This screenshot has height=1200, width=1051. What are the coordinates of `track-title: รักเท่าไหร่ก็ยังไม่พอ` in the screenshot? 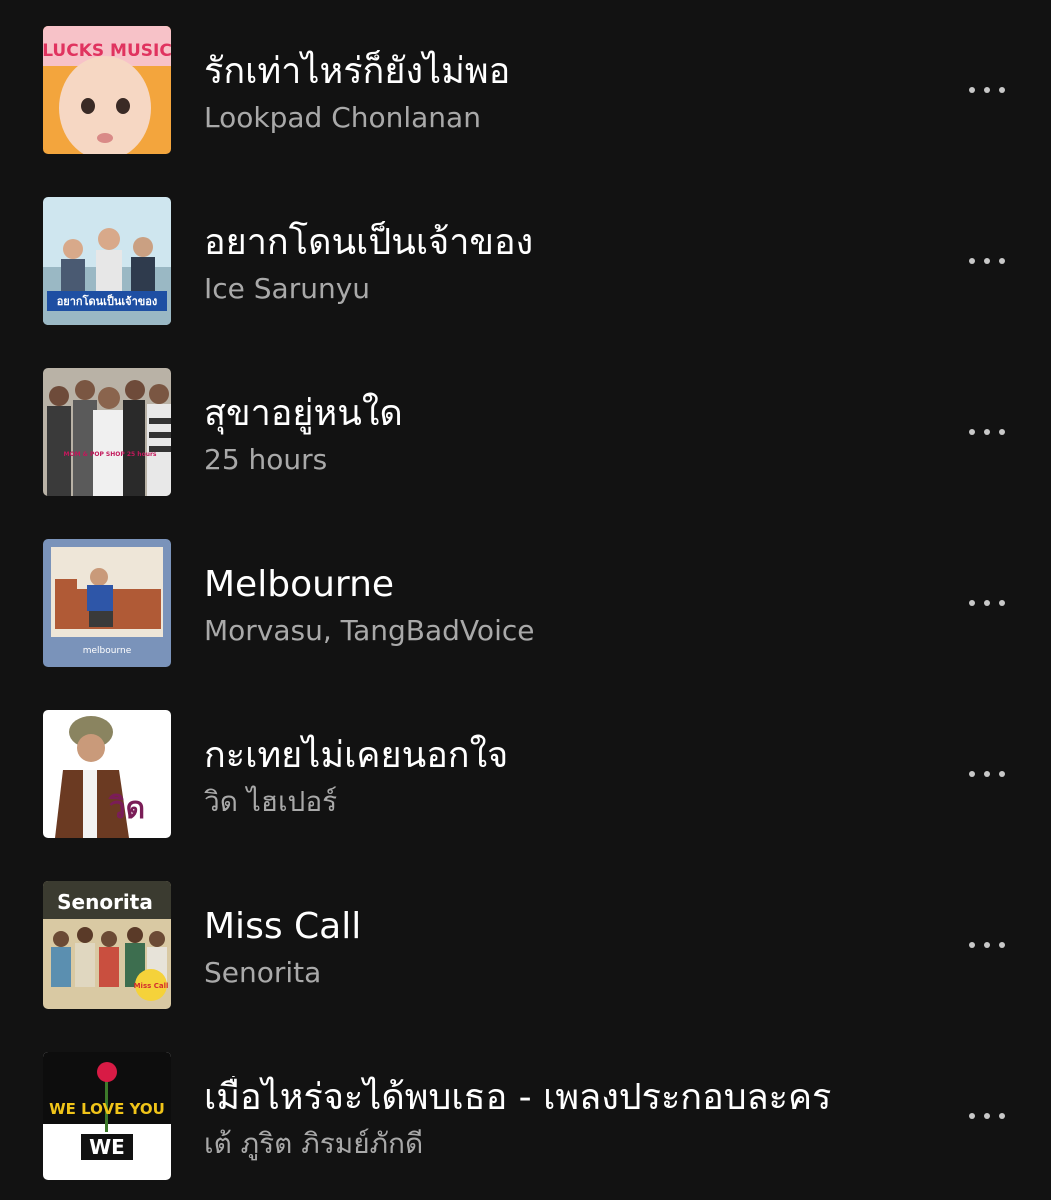 It's located at (357, 72).